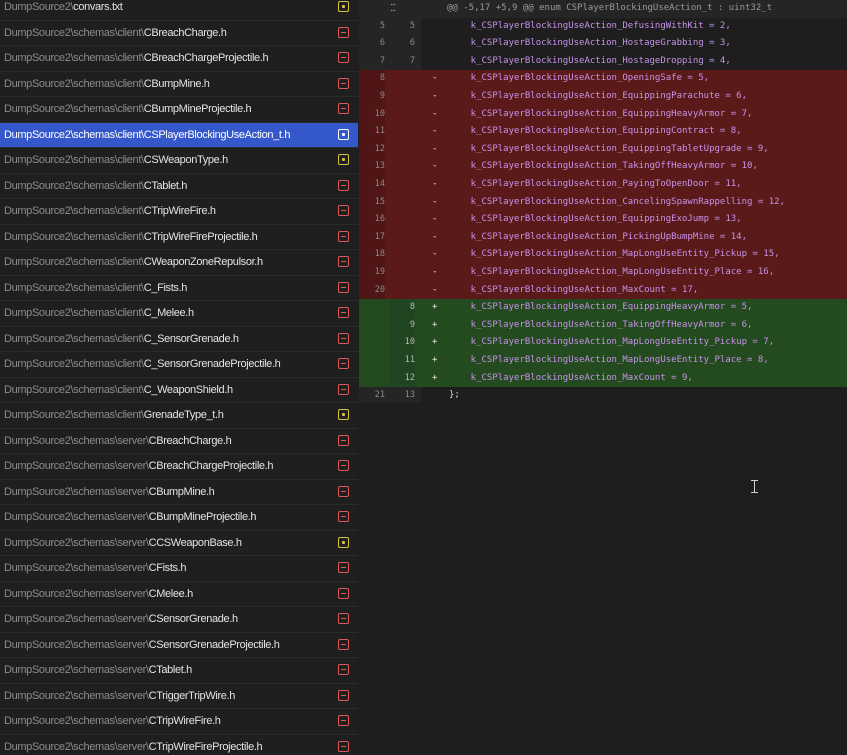 This screenshot has width=847, height=755. Describe the element at coordinates (206, 58) in the screenshot. I see `file-name: CBreachChargeProjectile.h` at that location.